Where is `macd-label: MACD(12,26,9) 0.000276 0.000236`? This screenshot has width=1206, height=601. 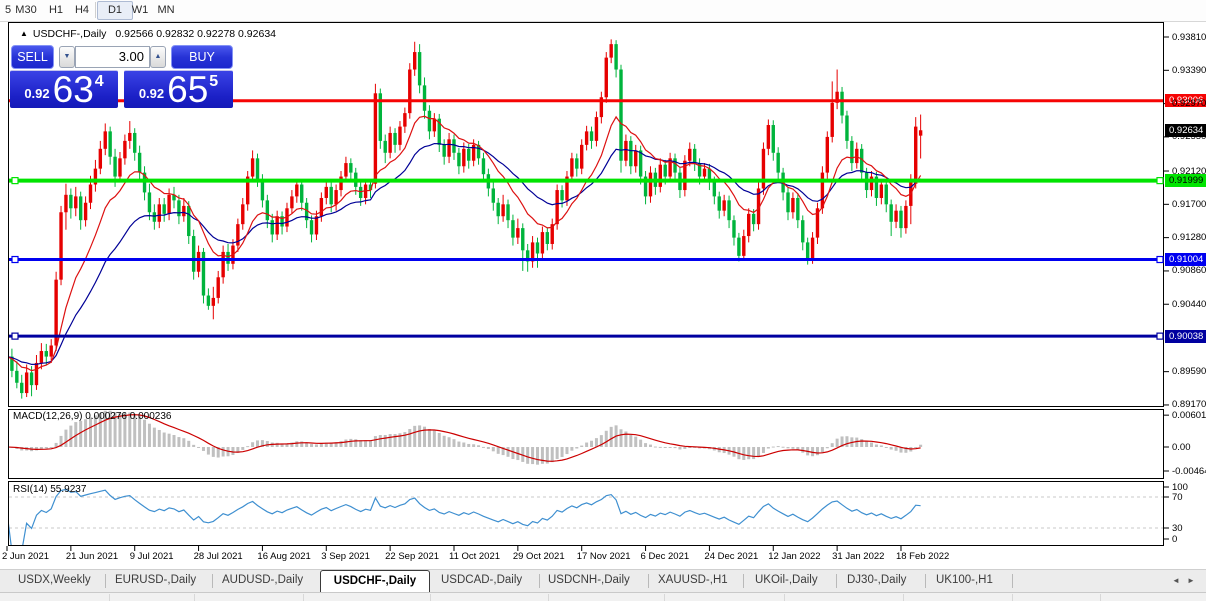 macd-label: MACD(12,26,9) 0.000276 0.000236 is located at coordinates (92, 416).